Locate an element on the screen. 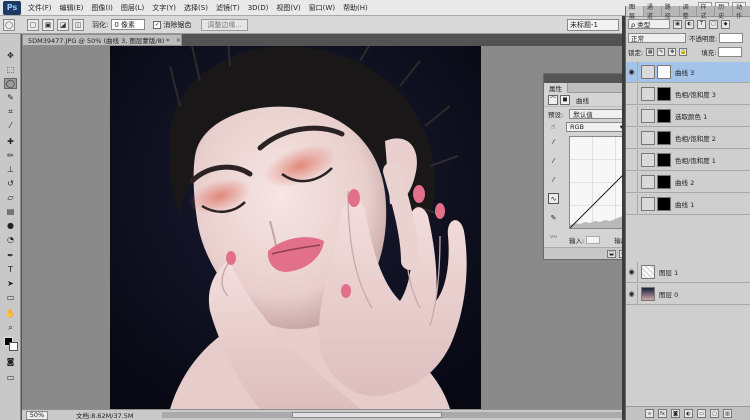  shape-tool-icon: ▭ is located at coordinates (10, 297).